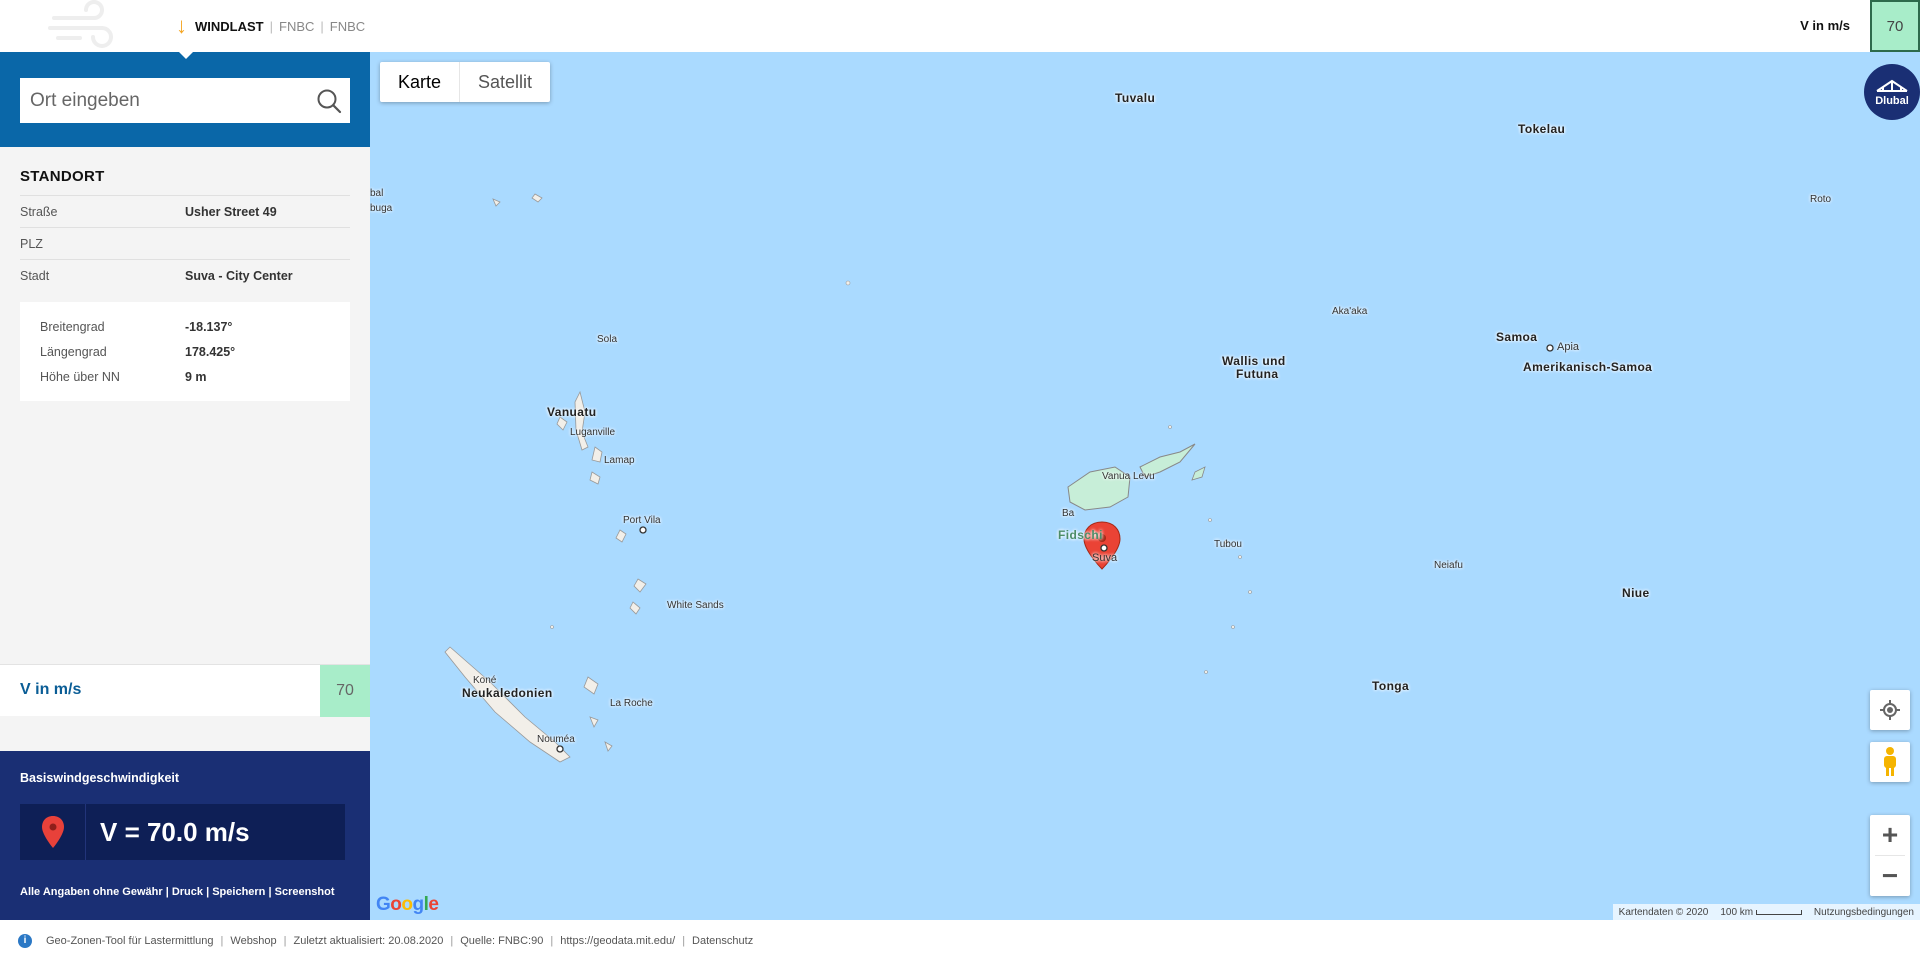  What do you see at coordinates (1892, 101) in the screenshot?
I see `dlubal-logo-text: Dlubal` at bounding box center [1892, 101].